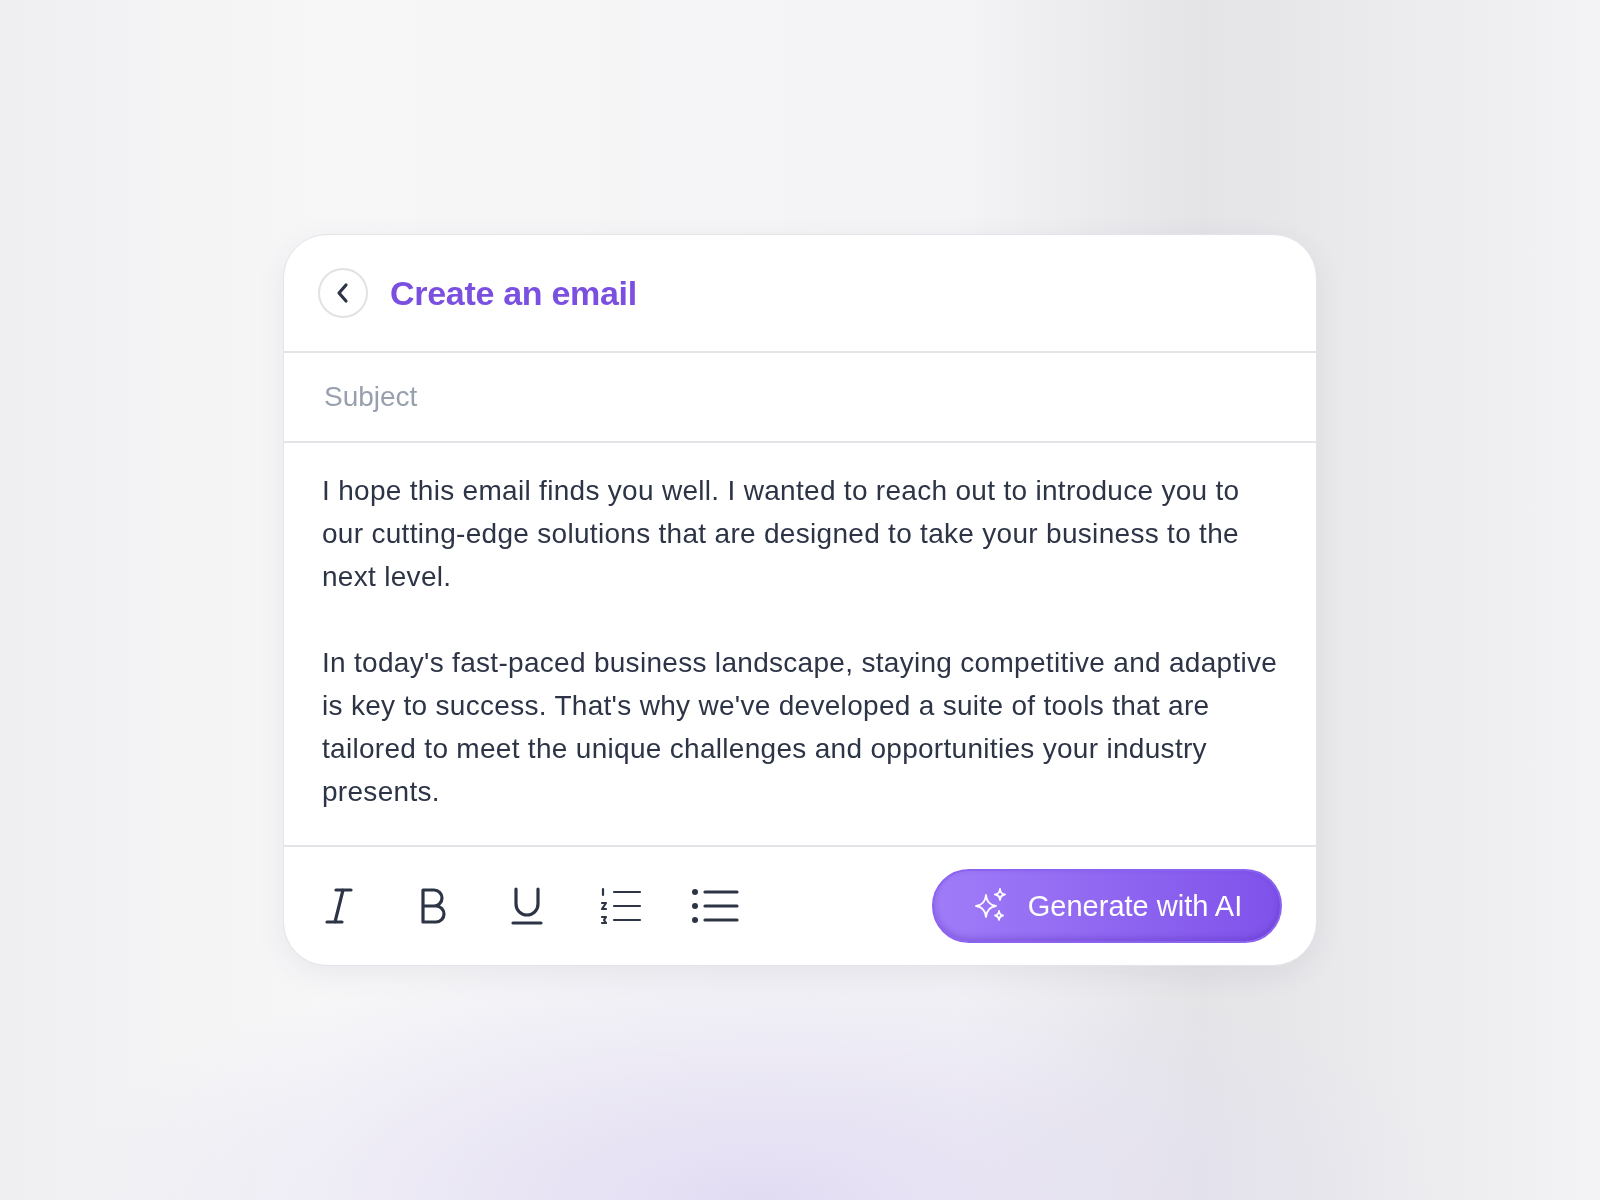  Describe the element at coordinates (513, 293) in the screenshot. I see `page-title: Create an email` at that location.